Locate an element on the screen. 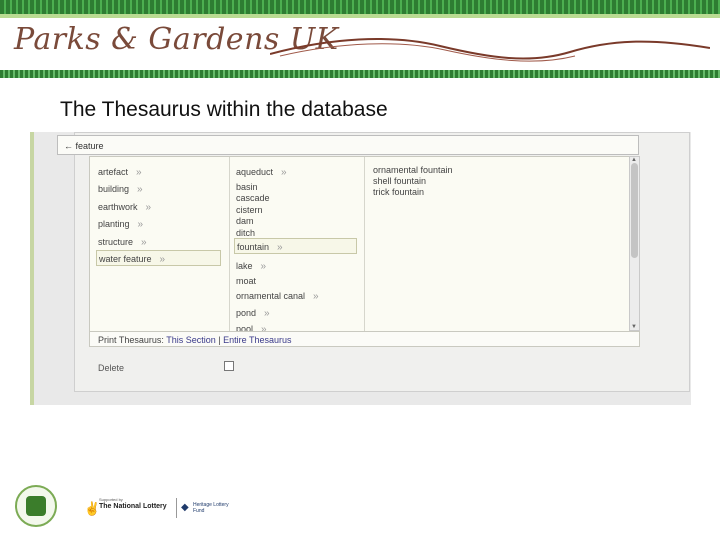 This screenshot has height=540, width=720. term-item-selected: fountain » is located at coordinates (295, 246).